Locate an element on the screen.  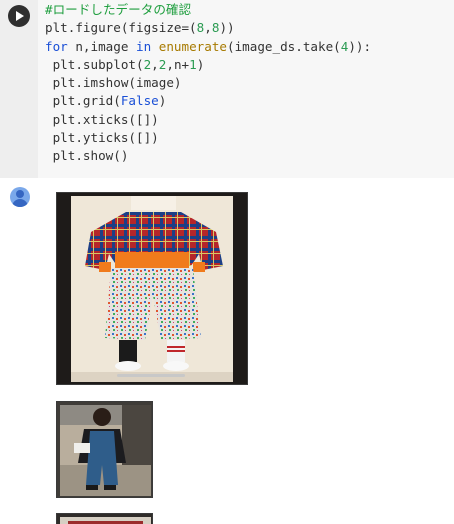
code-line: plt.figure(figsize=(8,8)) is located at coordinates (208, 28).